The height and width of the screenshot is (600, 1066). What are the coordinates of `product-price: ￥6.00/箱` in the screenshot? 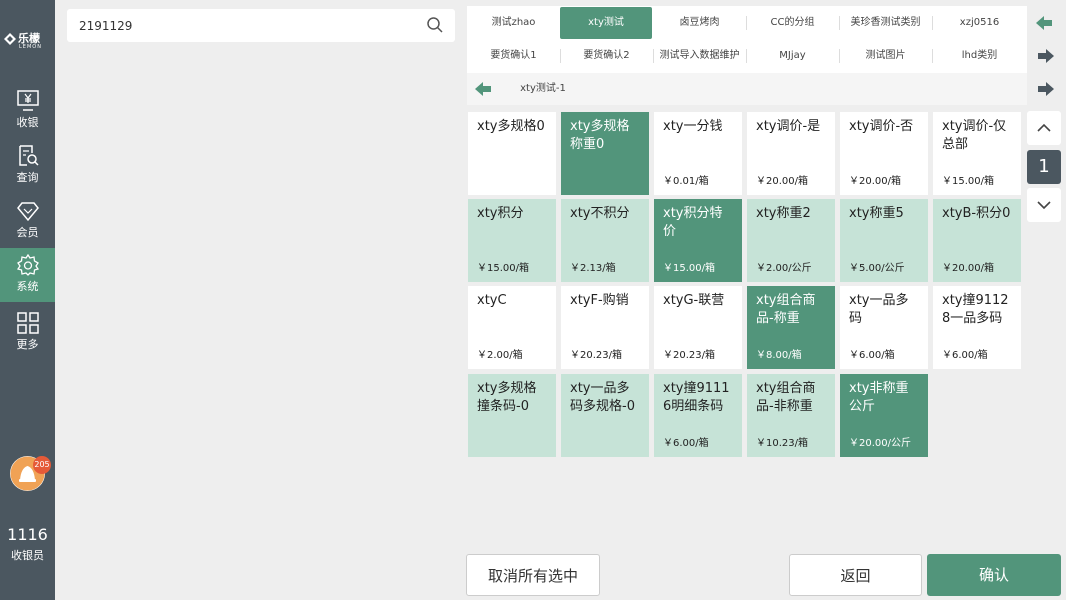 It's located at (872, 355).